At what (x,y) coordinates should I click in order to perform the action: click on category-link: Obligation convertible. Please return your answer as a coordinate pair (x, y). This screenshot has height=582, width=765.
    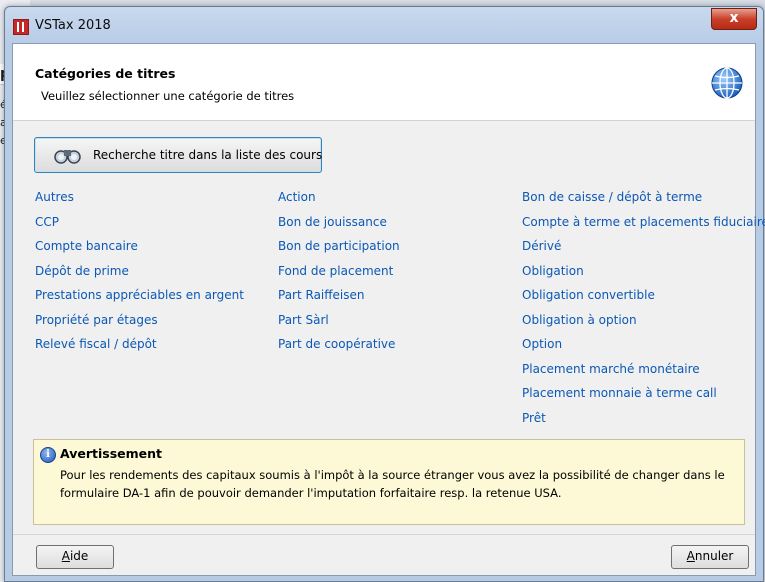
    Looking at the image, I should click on (643, 300).